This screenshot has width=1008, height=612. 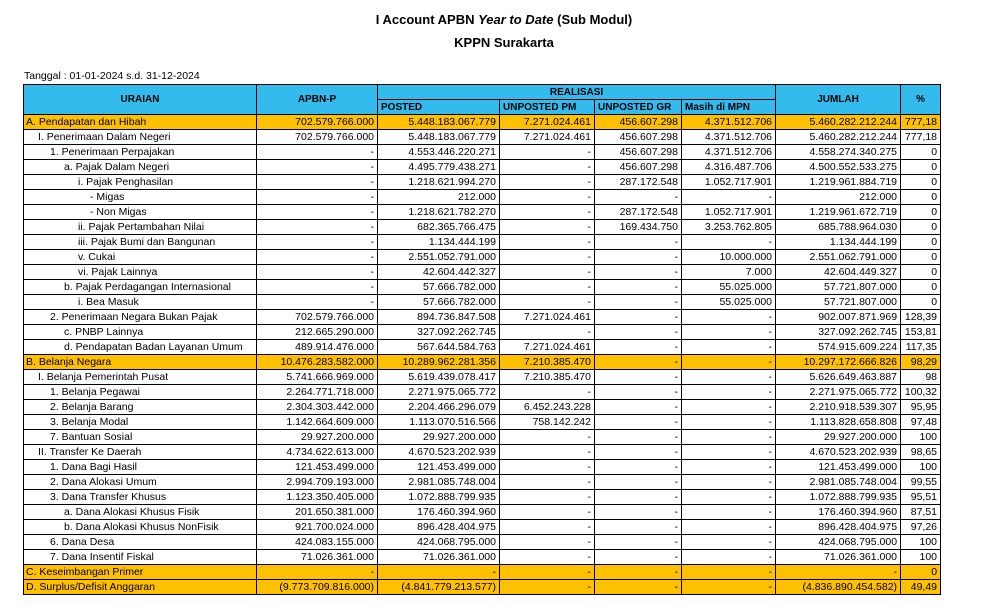 I want to click on cell-uraian: 7. Bantuan Sosial, so click(x=140, y=437).